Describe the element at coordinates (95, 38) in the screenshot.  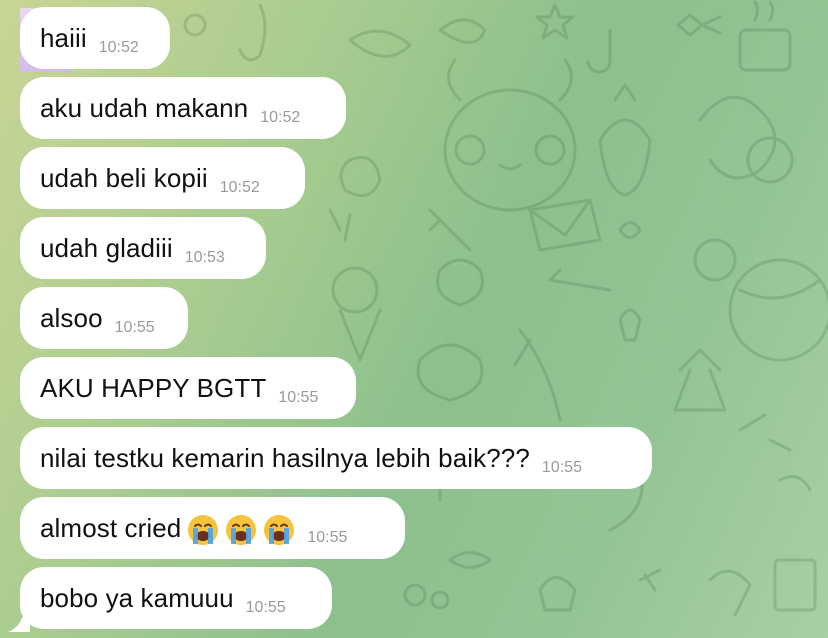
I see `message-bubble: haiii 10:52` at that location.